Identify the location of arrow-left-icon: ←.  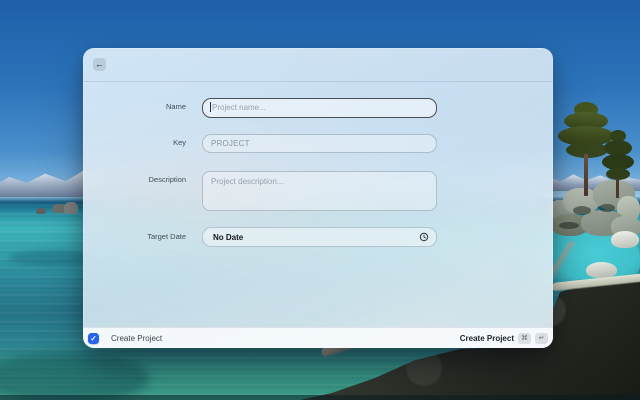
(99, 64).